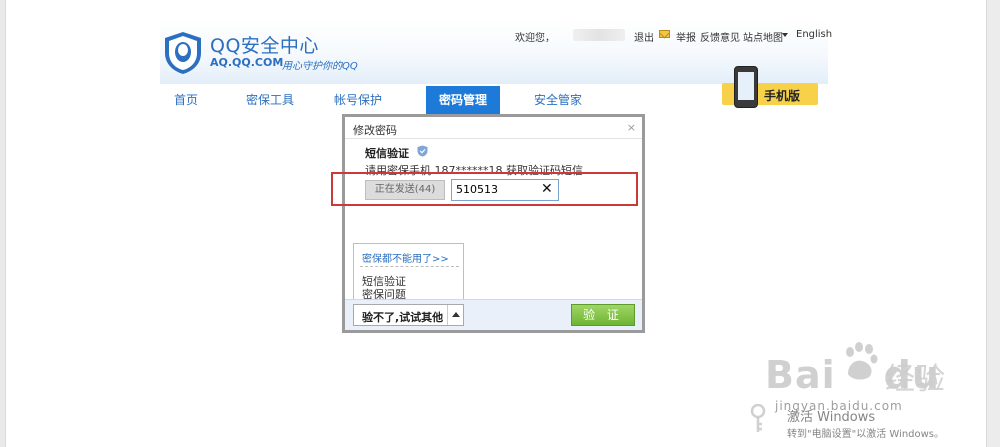  I want to click on shield-icon, so click(422, 151).